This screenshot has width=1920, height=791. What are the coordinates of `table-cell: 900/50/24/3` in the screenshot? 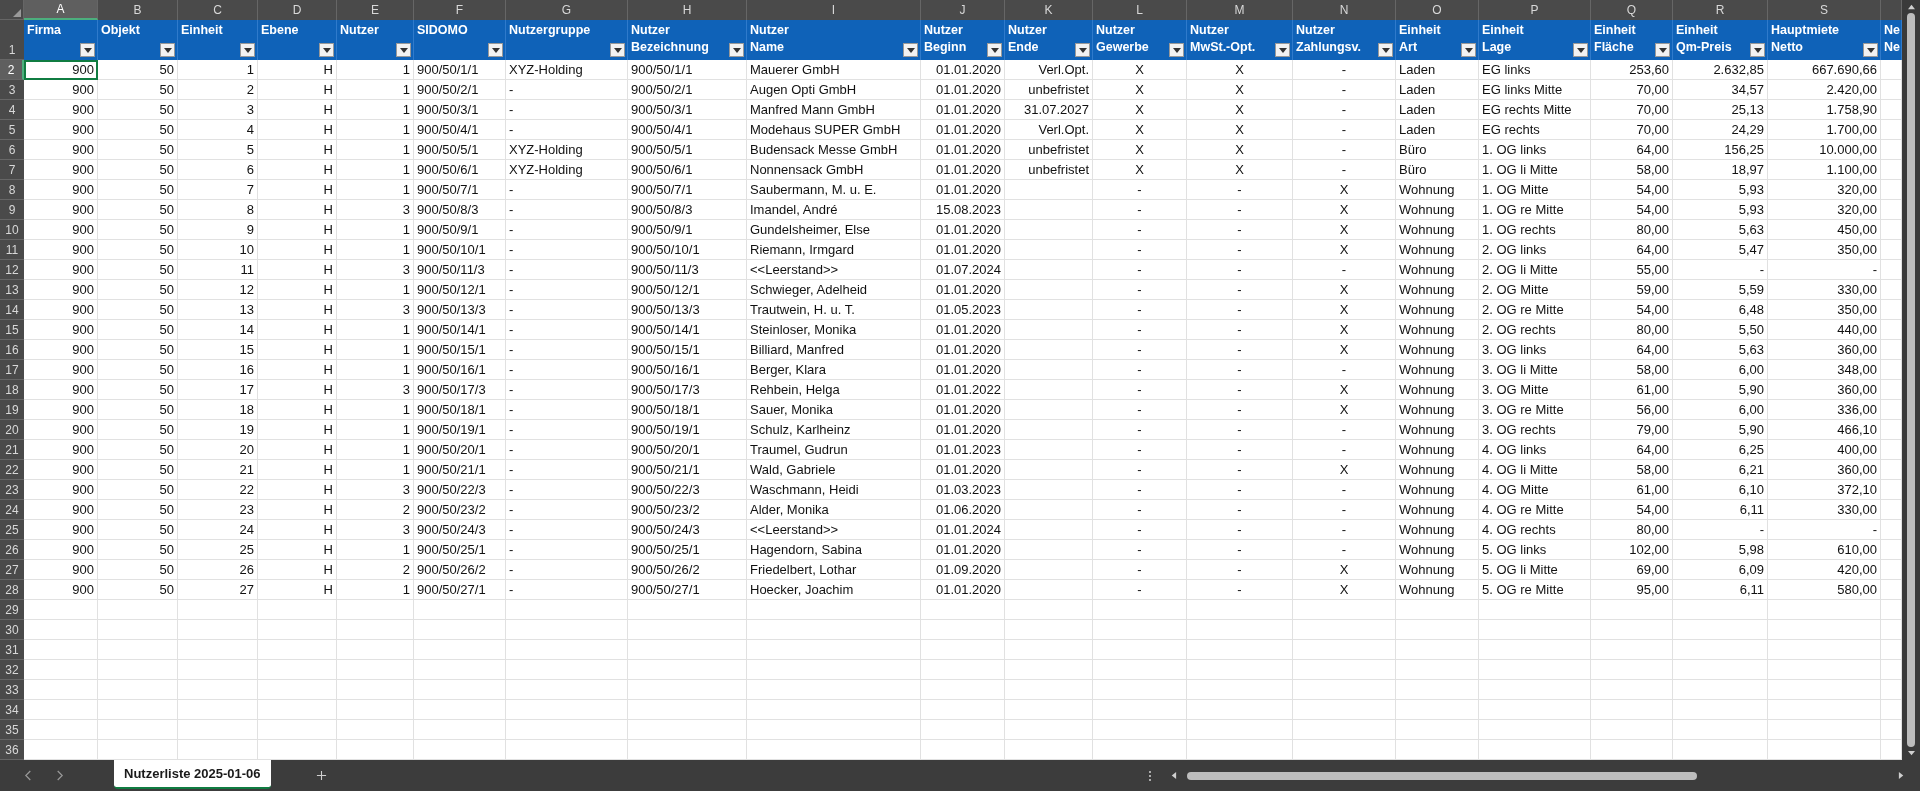 It's located at (687, 530).